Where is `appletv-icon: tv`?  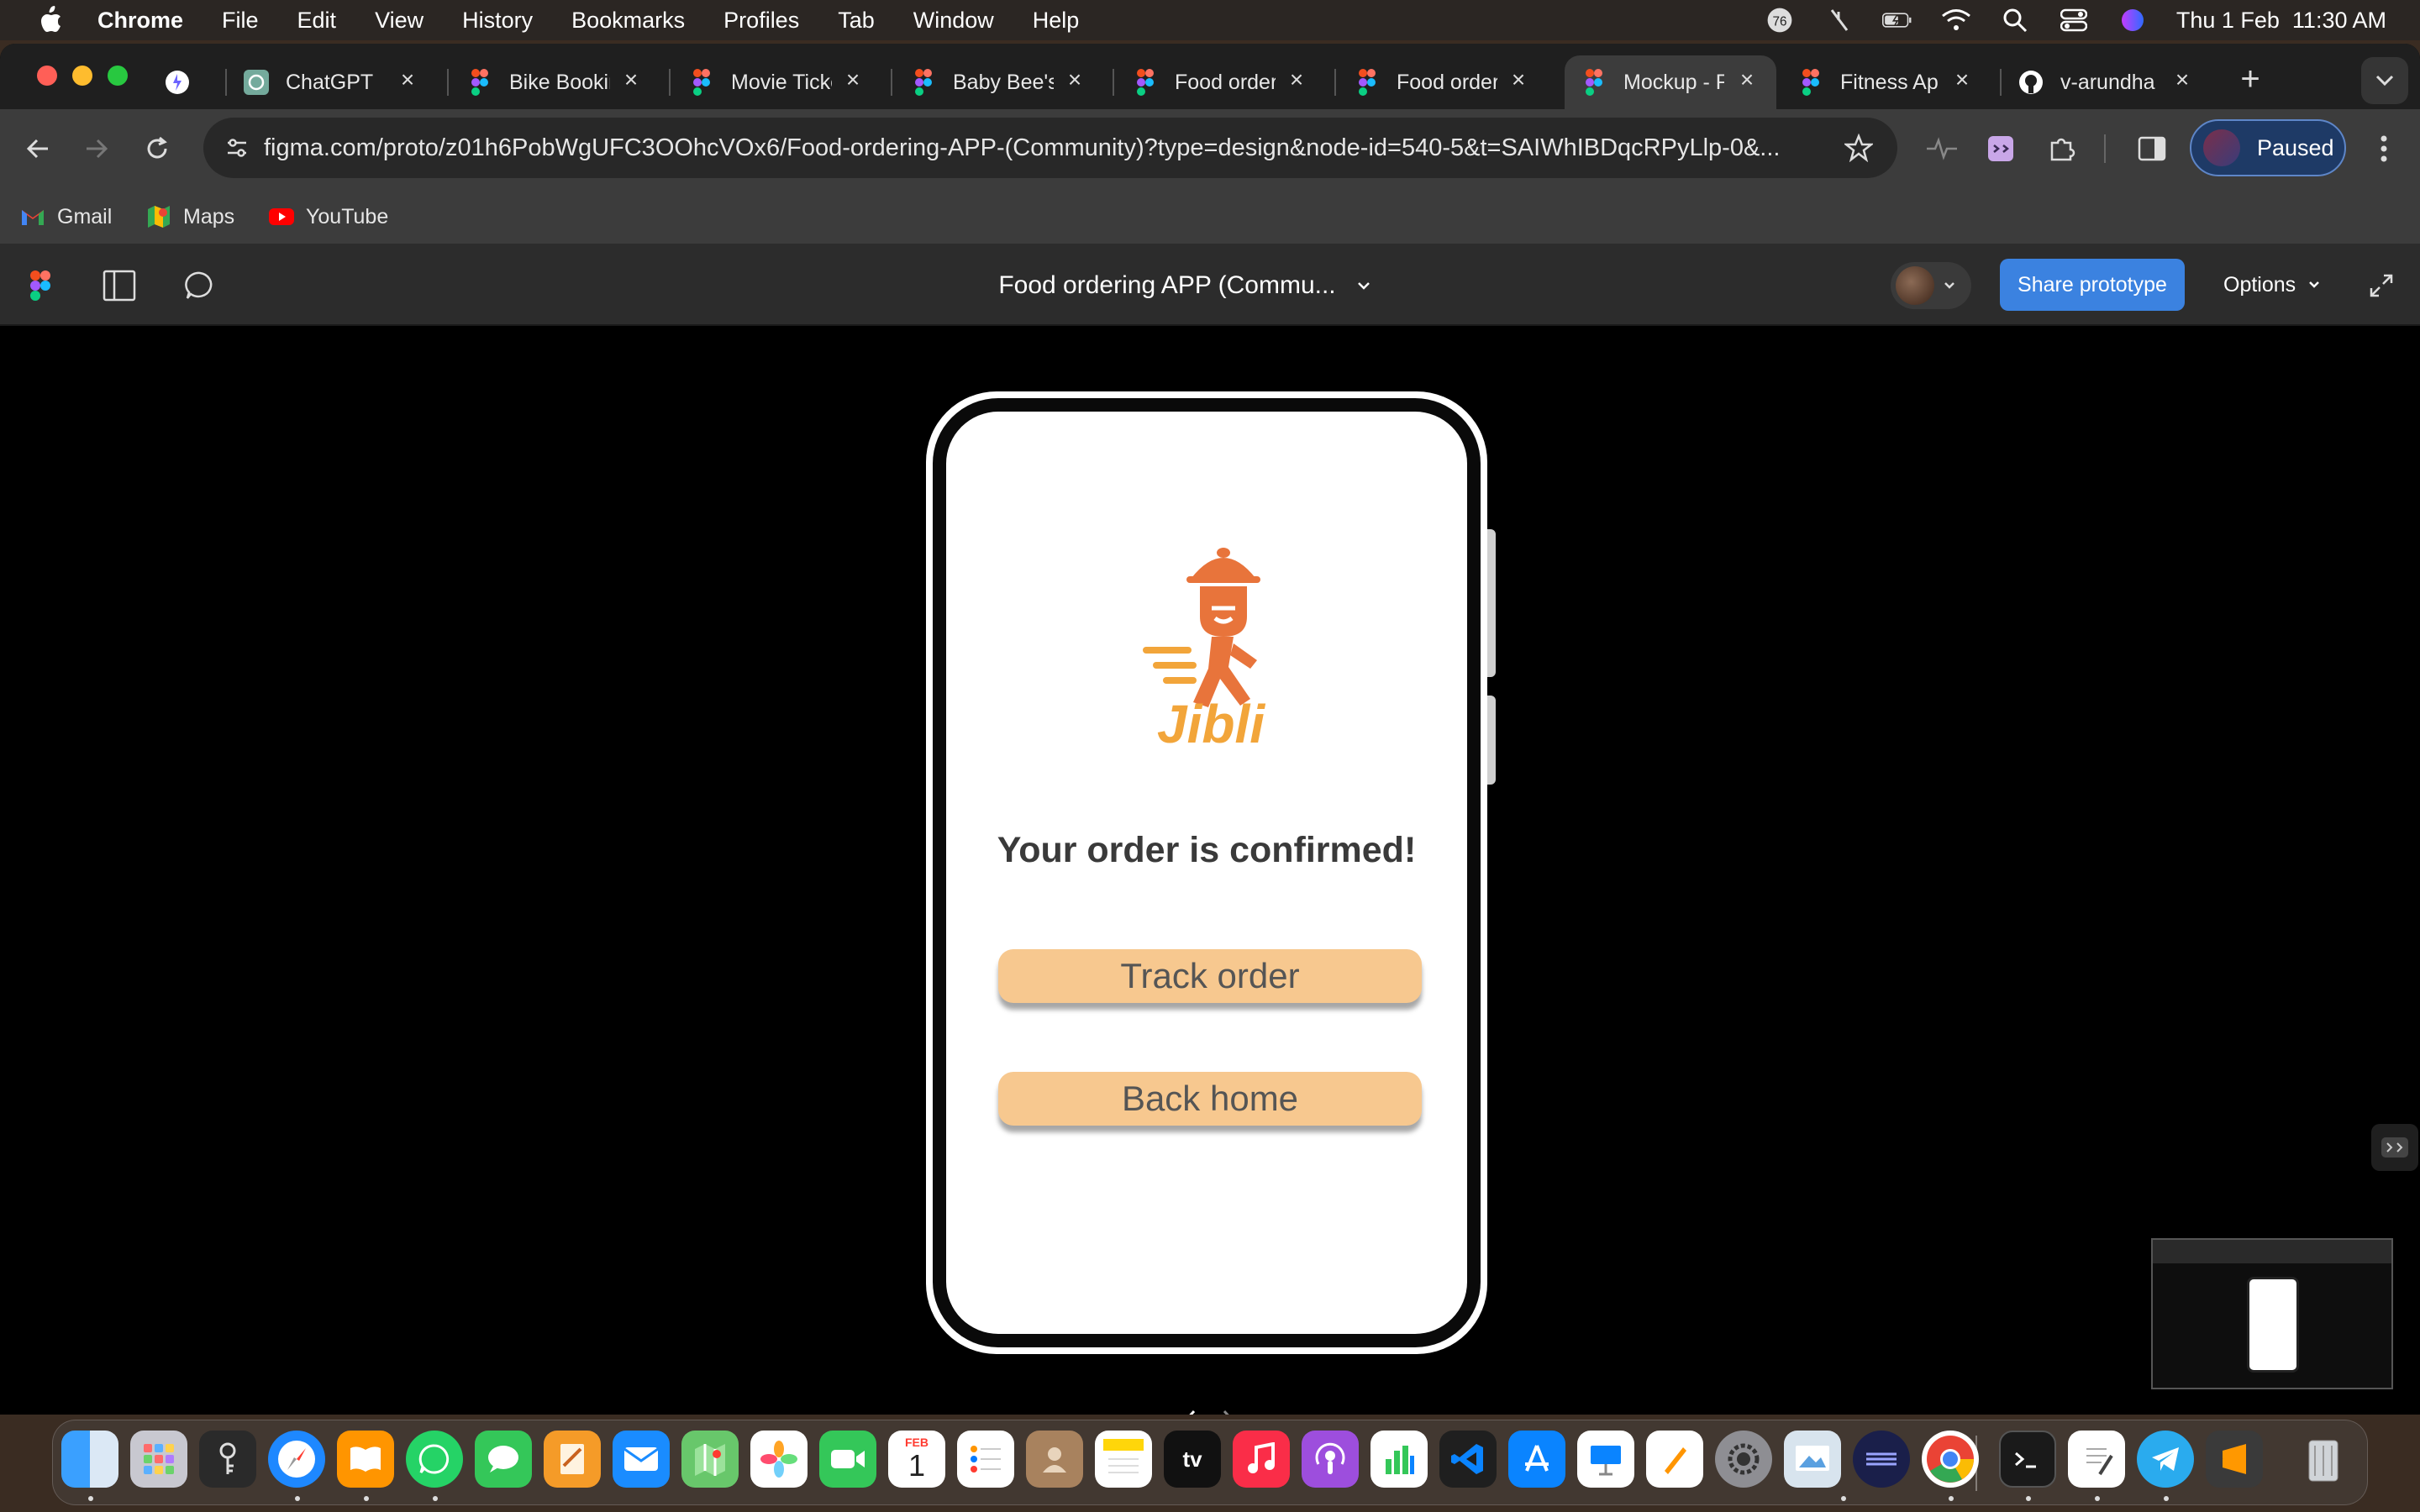 appletv-icon: tv is located at coordinates (1193, 1459).